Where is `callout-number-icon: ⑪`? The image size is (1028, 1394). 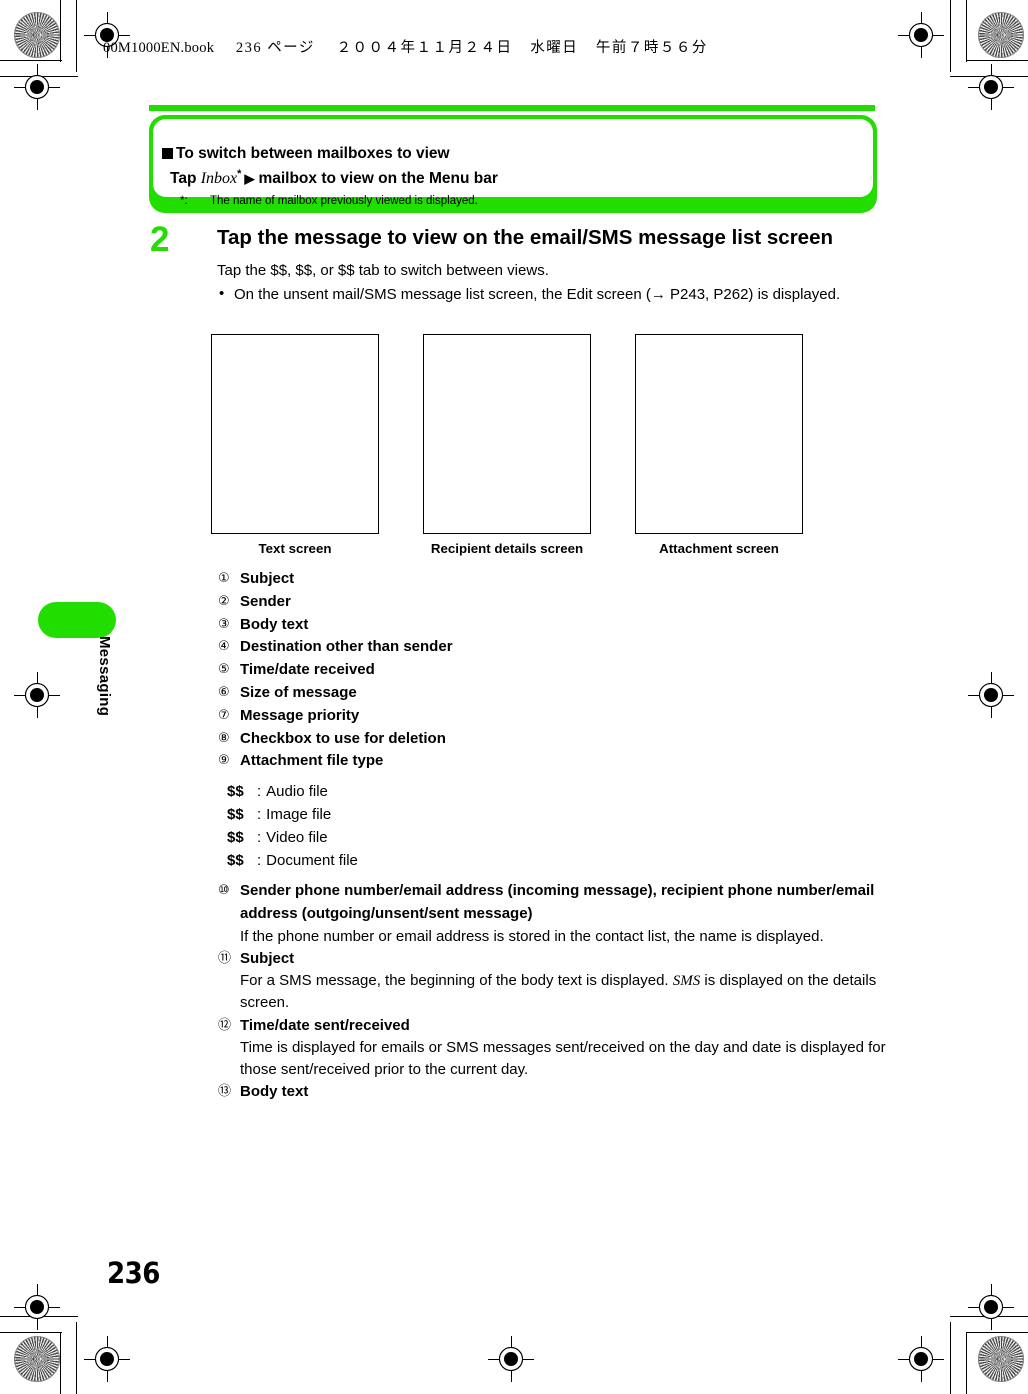
callout-number-icon: ⑪ is located at coordinates (225, 958).